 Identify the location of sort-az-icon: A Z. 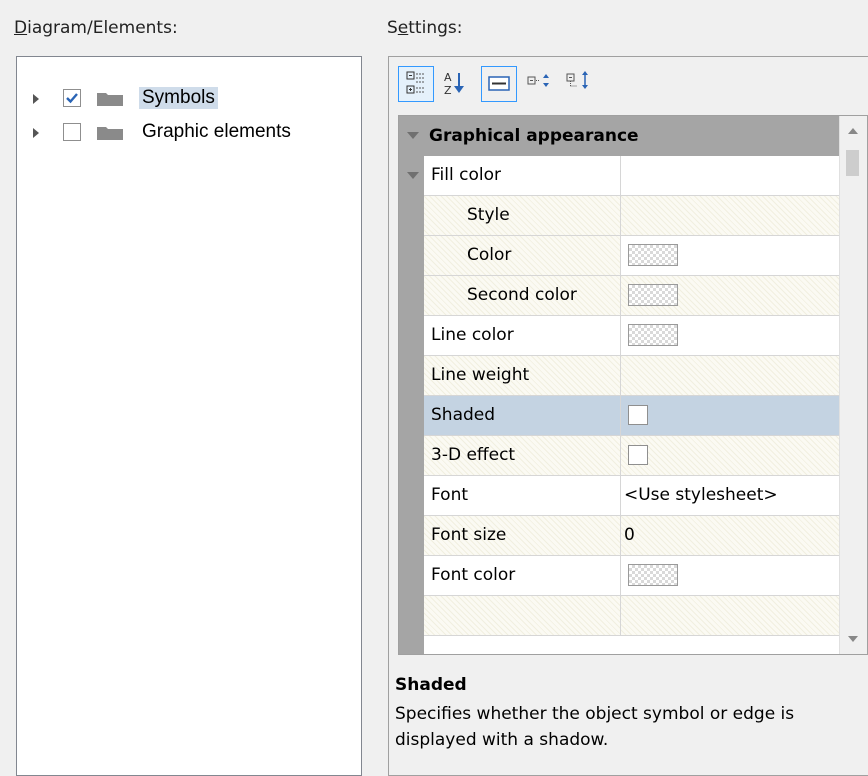
(454, 84).